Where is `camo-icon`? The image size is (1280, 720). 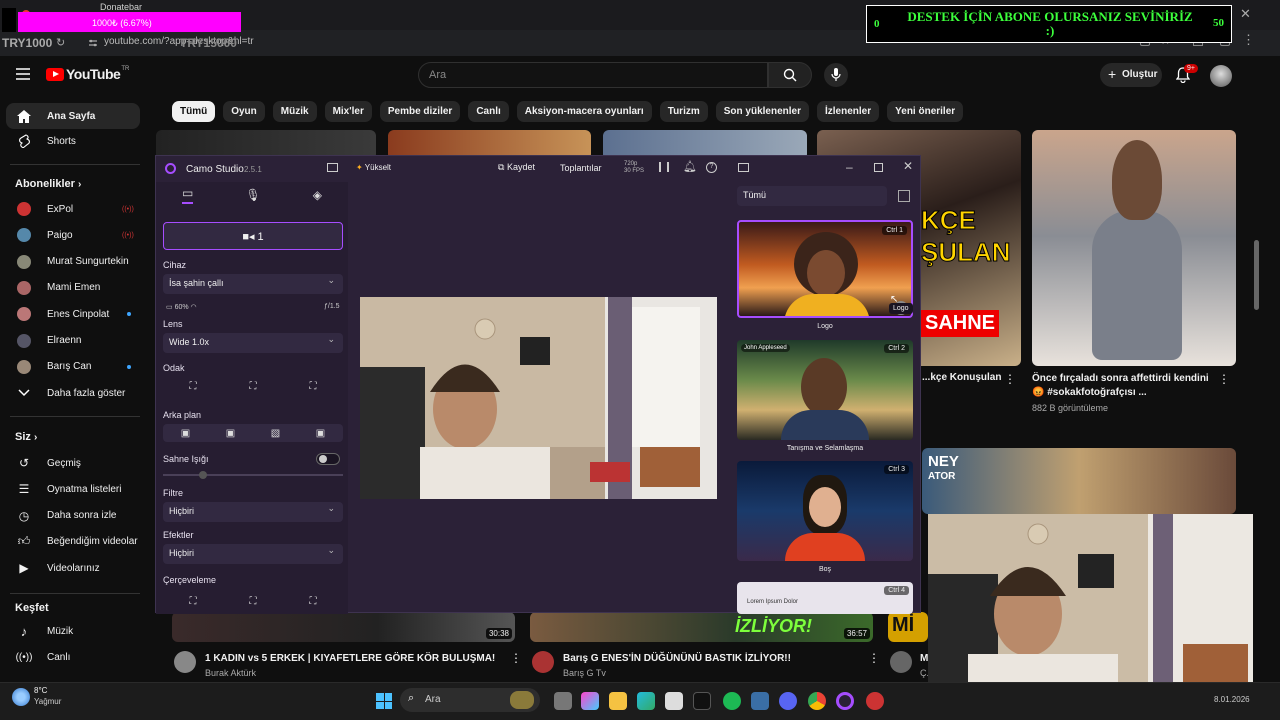 camo-icon is located at coordinates (845, 701).